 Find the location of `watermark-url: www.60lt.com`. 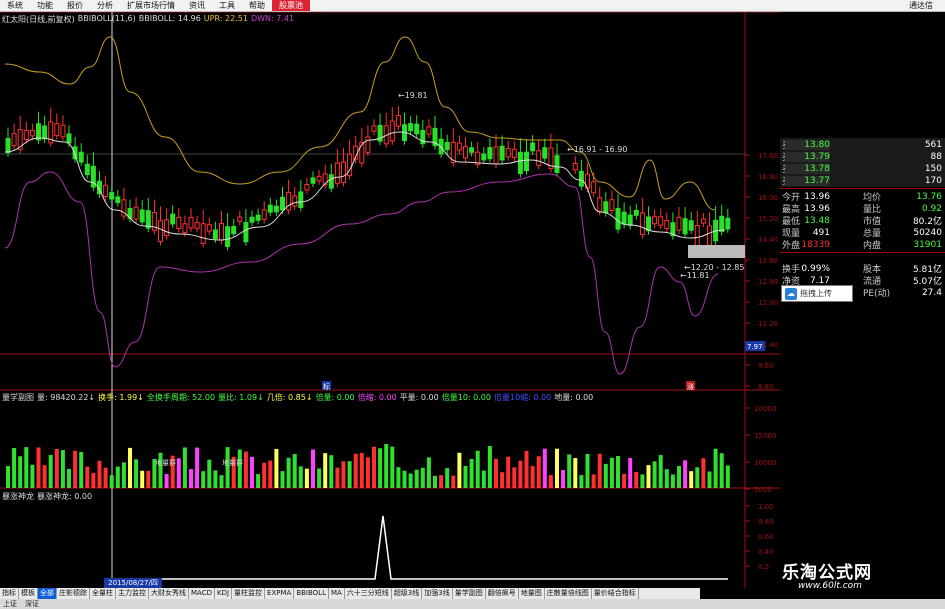

watermark-url: www.60lt.com is located at coordinates (830, 586).